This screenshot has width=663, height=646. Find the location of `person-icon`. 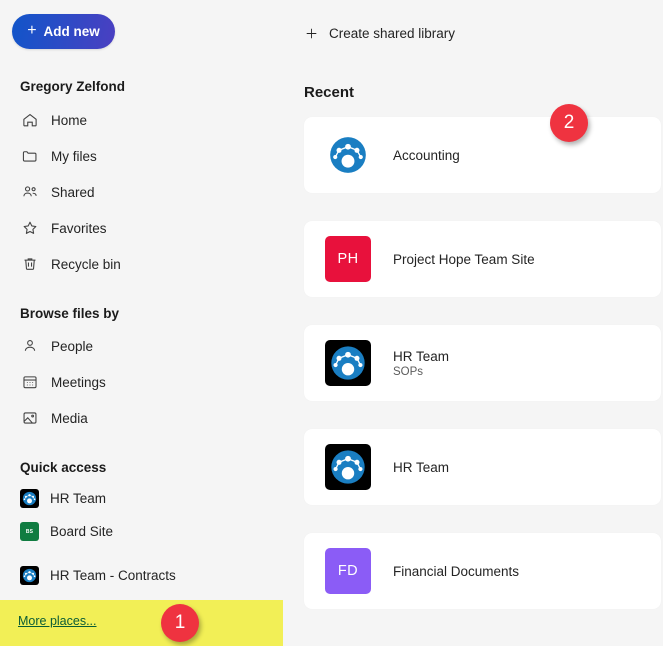

person-icon is located at coordinates (29, 346).